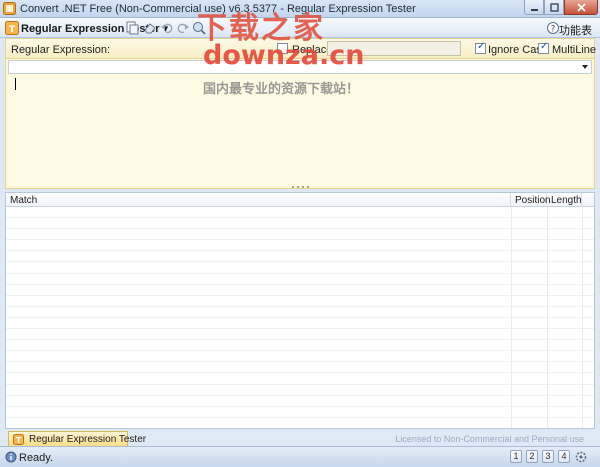 This screenshot has height=467, width=600. I want to click on redo-icon, so click(183, 28).